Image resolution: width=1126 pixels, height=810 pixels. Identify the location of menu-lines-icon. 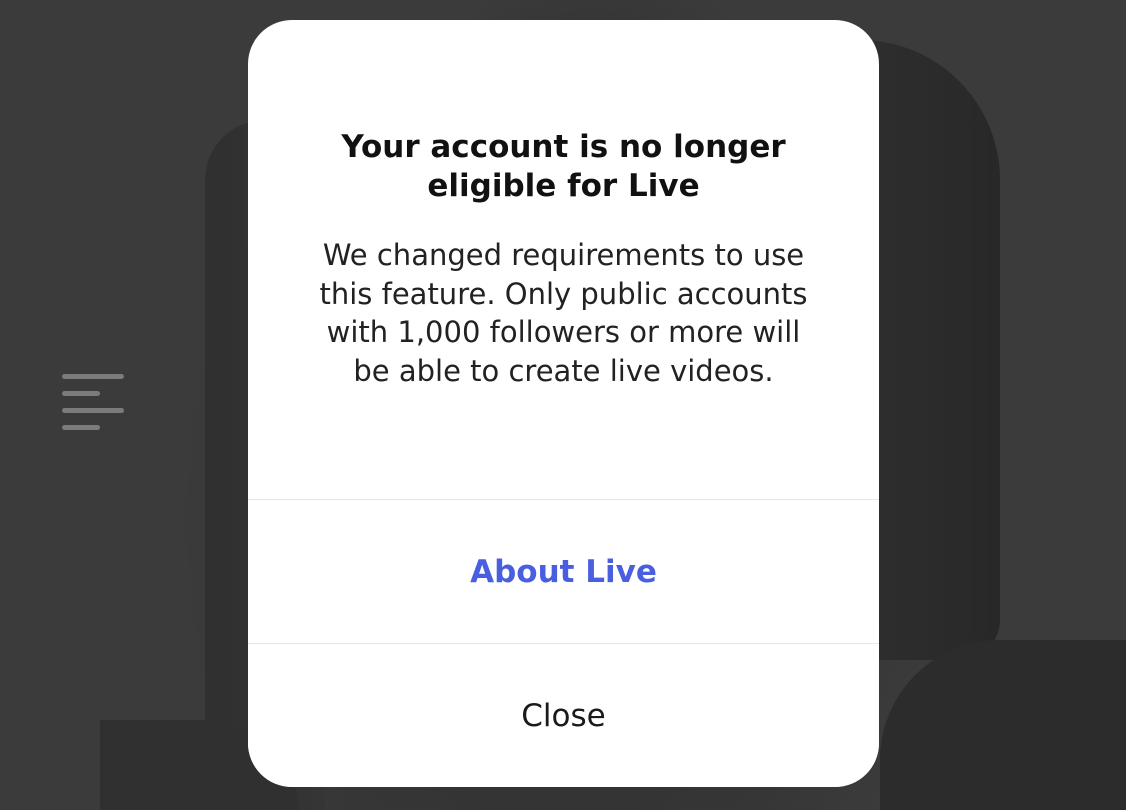
(93, 404).